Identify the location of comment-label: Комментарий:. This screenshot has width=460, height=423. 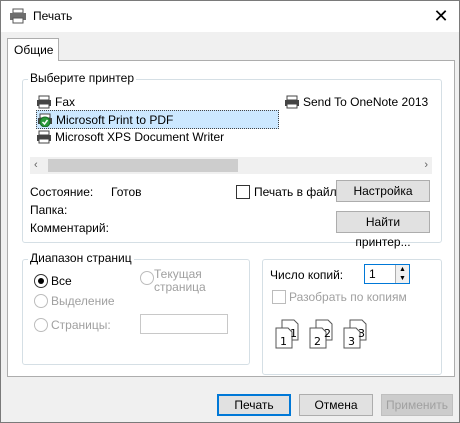
(69, 228).